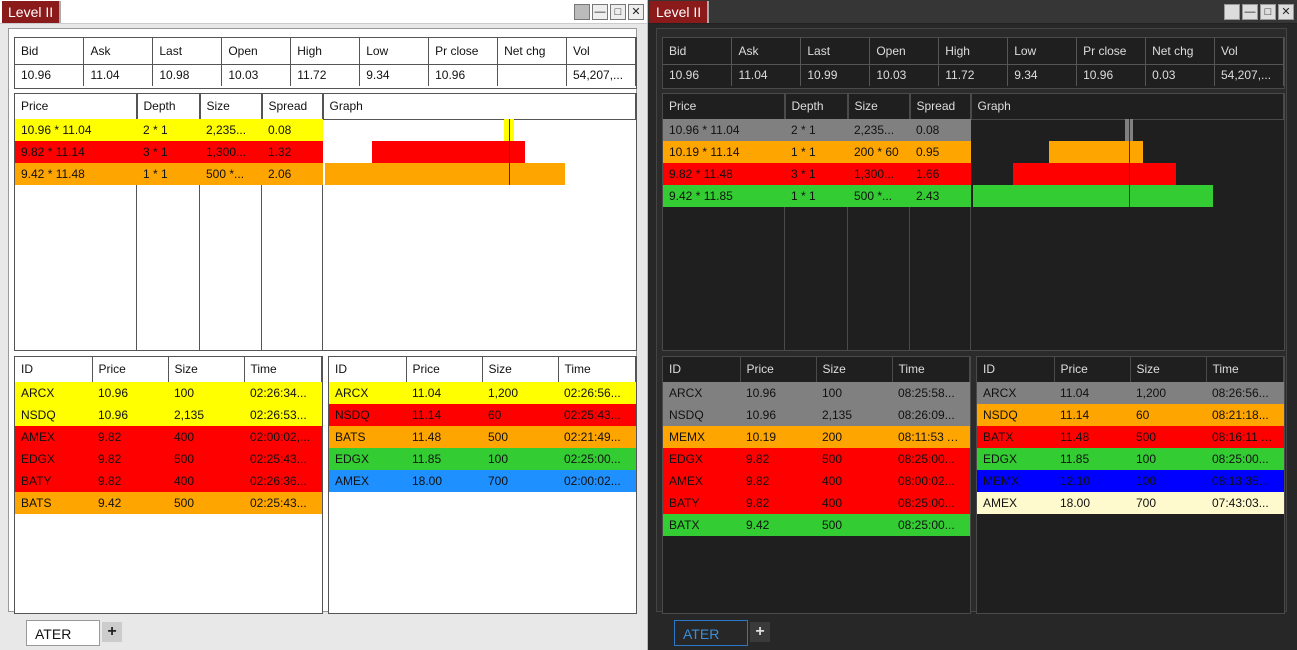 This screenshot has height=650, width=1297. What do you see at coordinates (169, 152) in the screenshot?
I see `book-row: 9.82 * 11.14 3 * 1 1,300... 1.32` at bounding box center [169, 152].